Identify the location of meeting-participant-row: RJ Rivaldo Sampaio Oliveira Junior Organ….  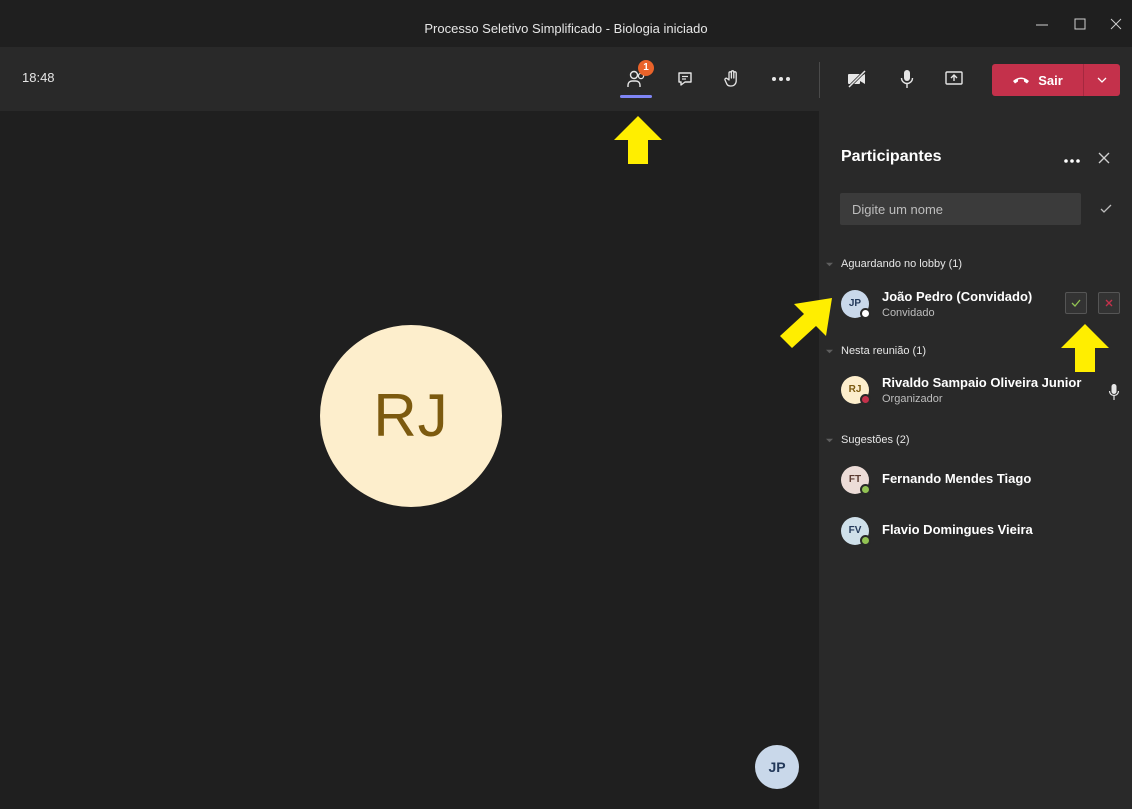
(986, 393).